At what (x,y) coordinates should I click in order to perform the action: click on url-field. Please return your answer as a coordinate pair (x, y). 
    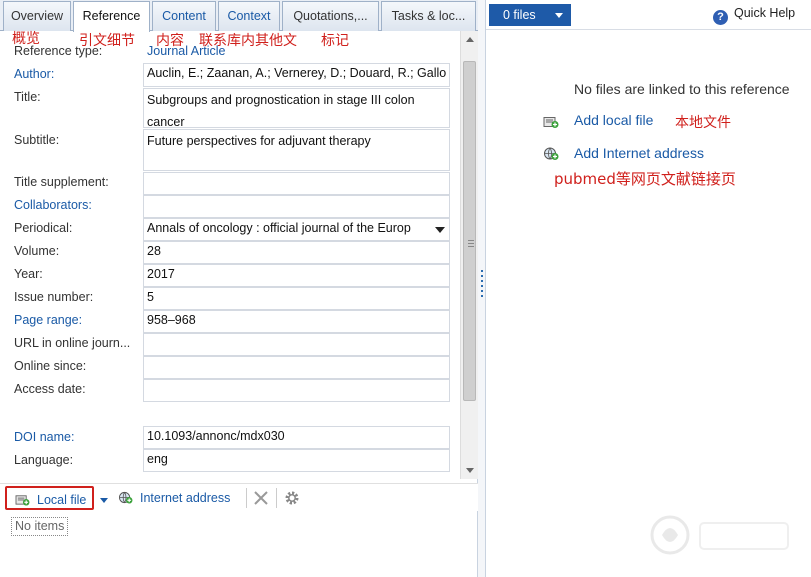
    Looking at the image, I should click on (296, 344).